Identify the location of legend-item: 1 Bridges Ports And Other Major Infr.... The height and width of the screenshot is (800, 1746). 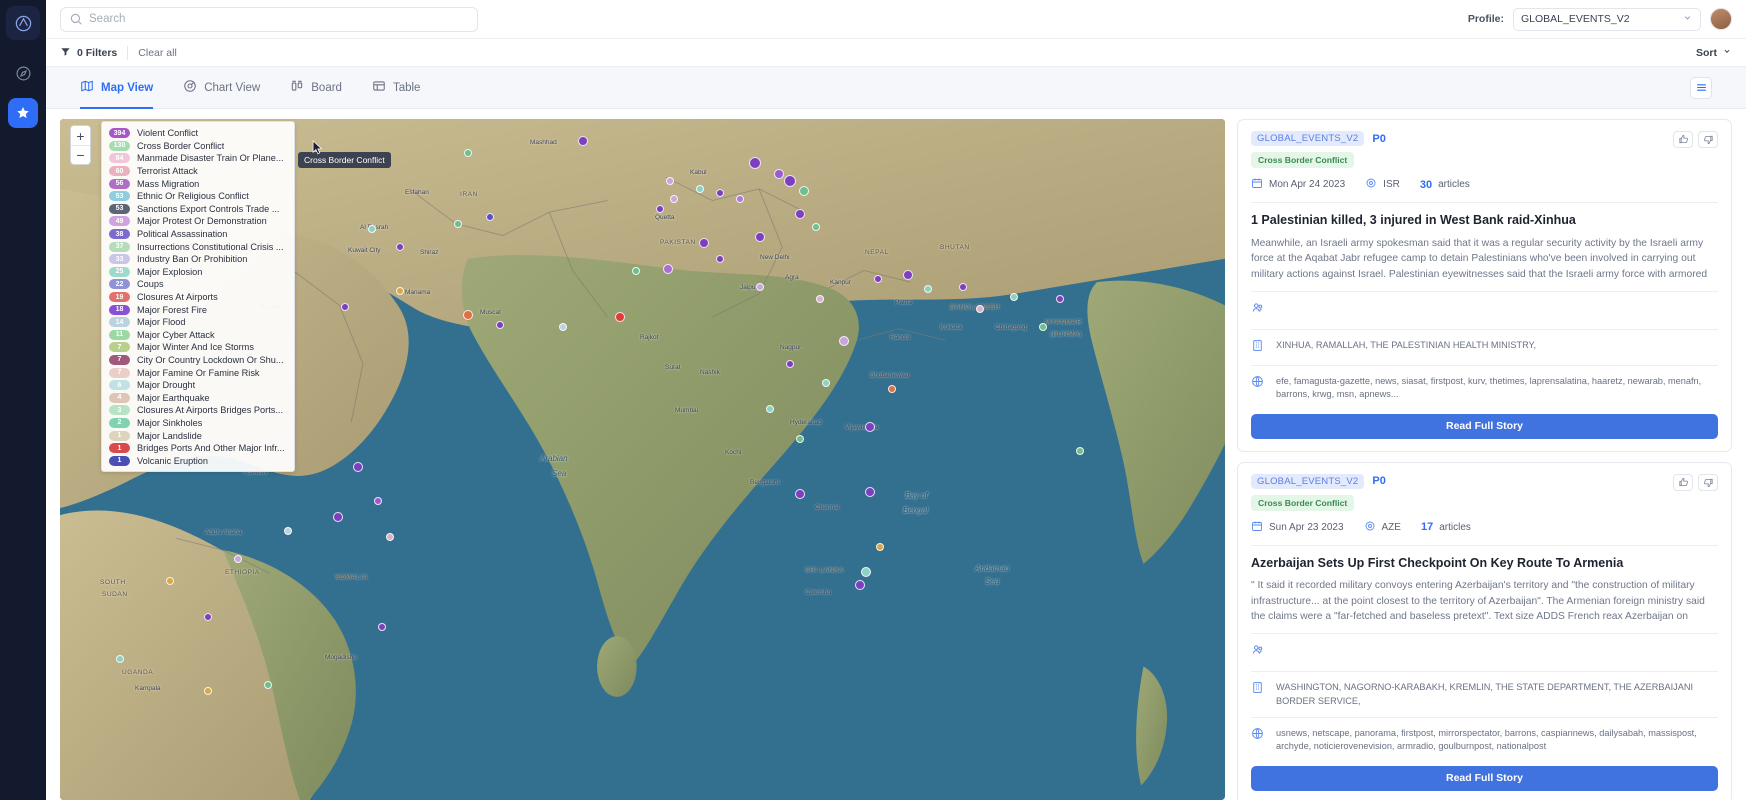
(198, 448).